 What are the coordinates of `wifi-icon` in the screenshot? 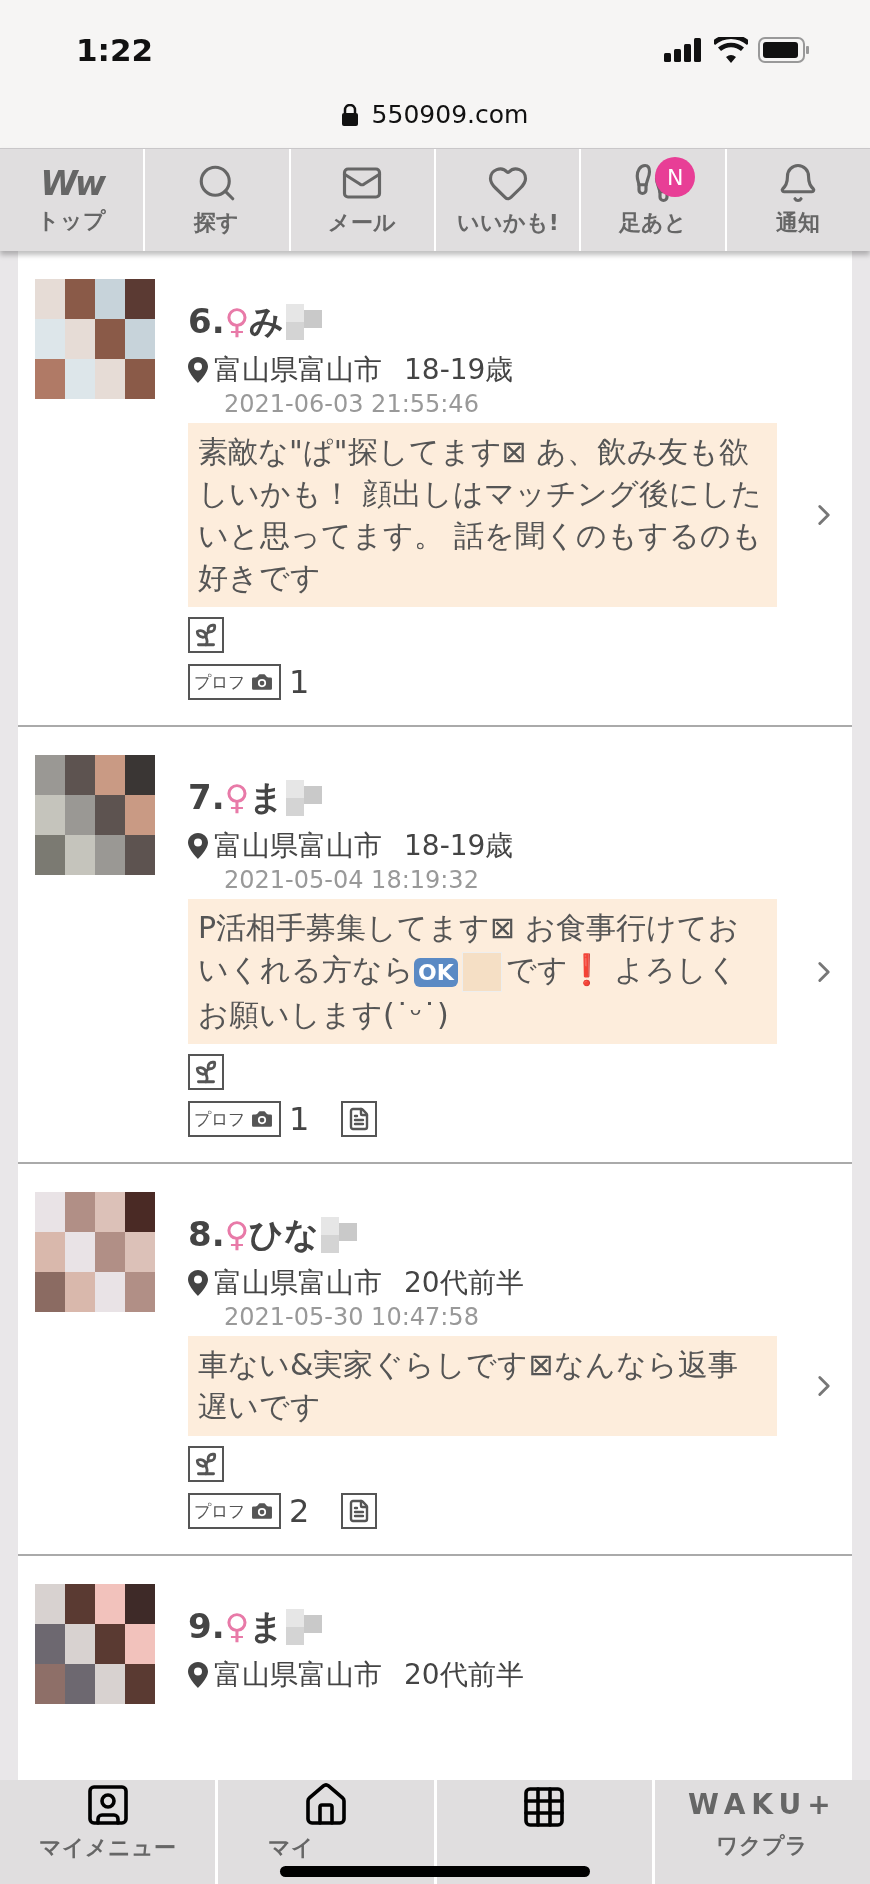 It's located at (731, 50).